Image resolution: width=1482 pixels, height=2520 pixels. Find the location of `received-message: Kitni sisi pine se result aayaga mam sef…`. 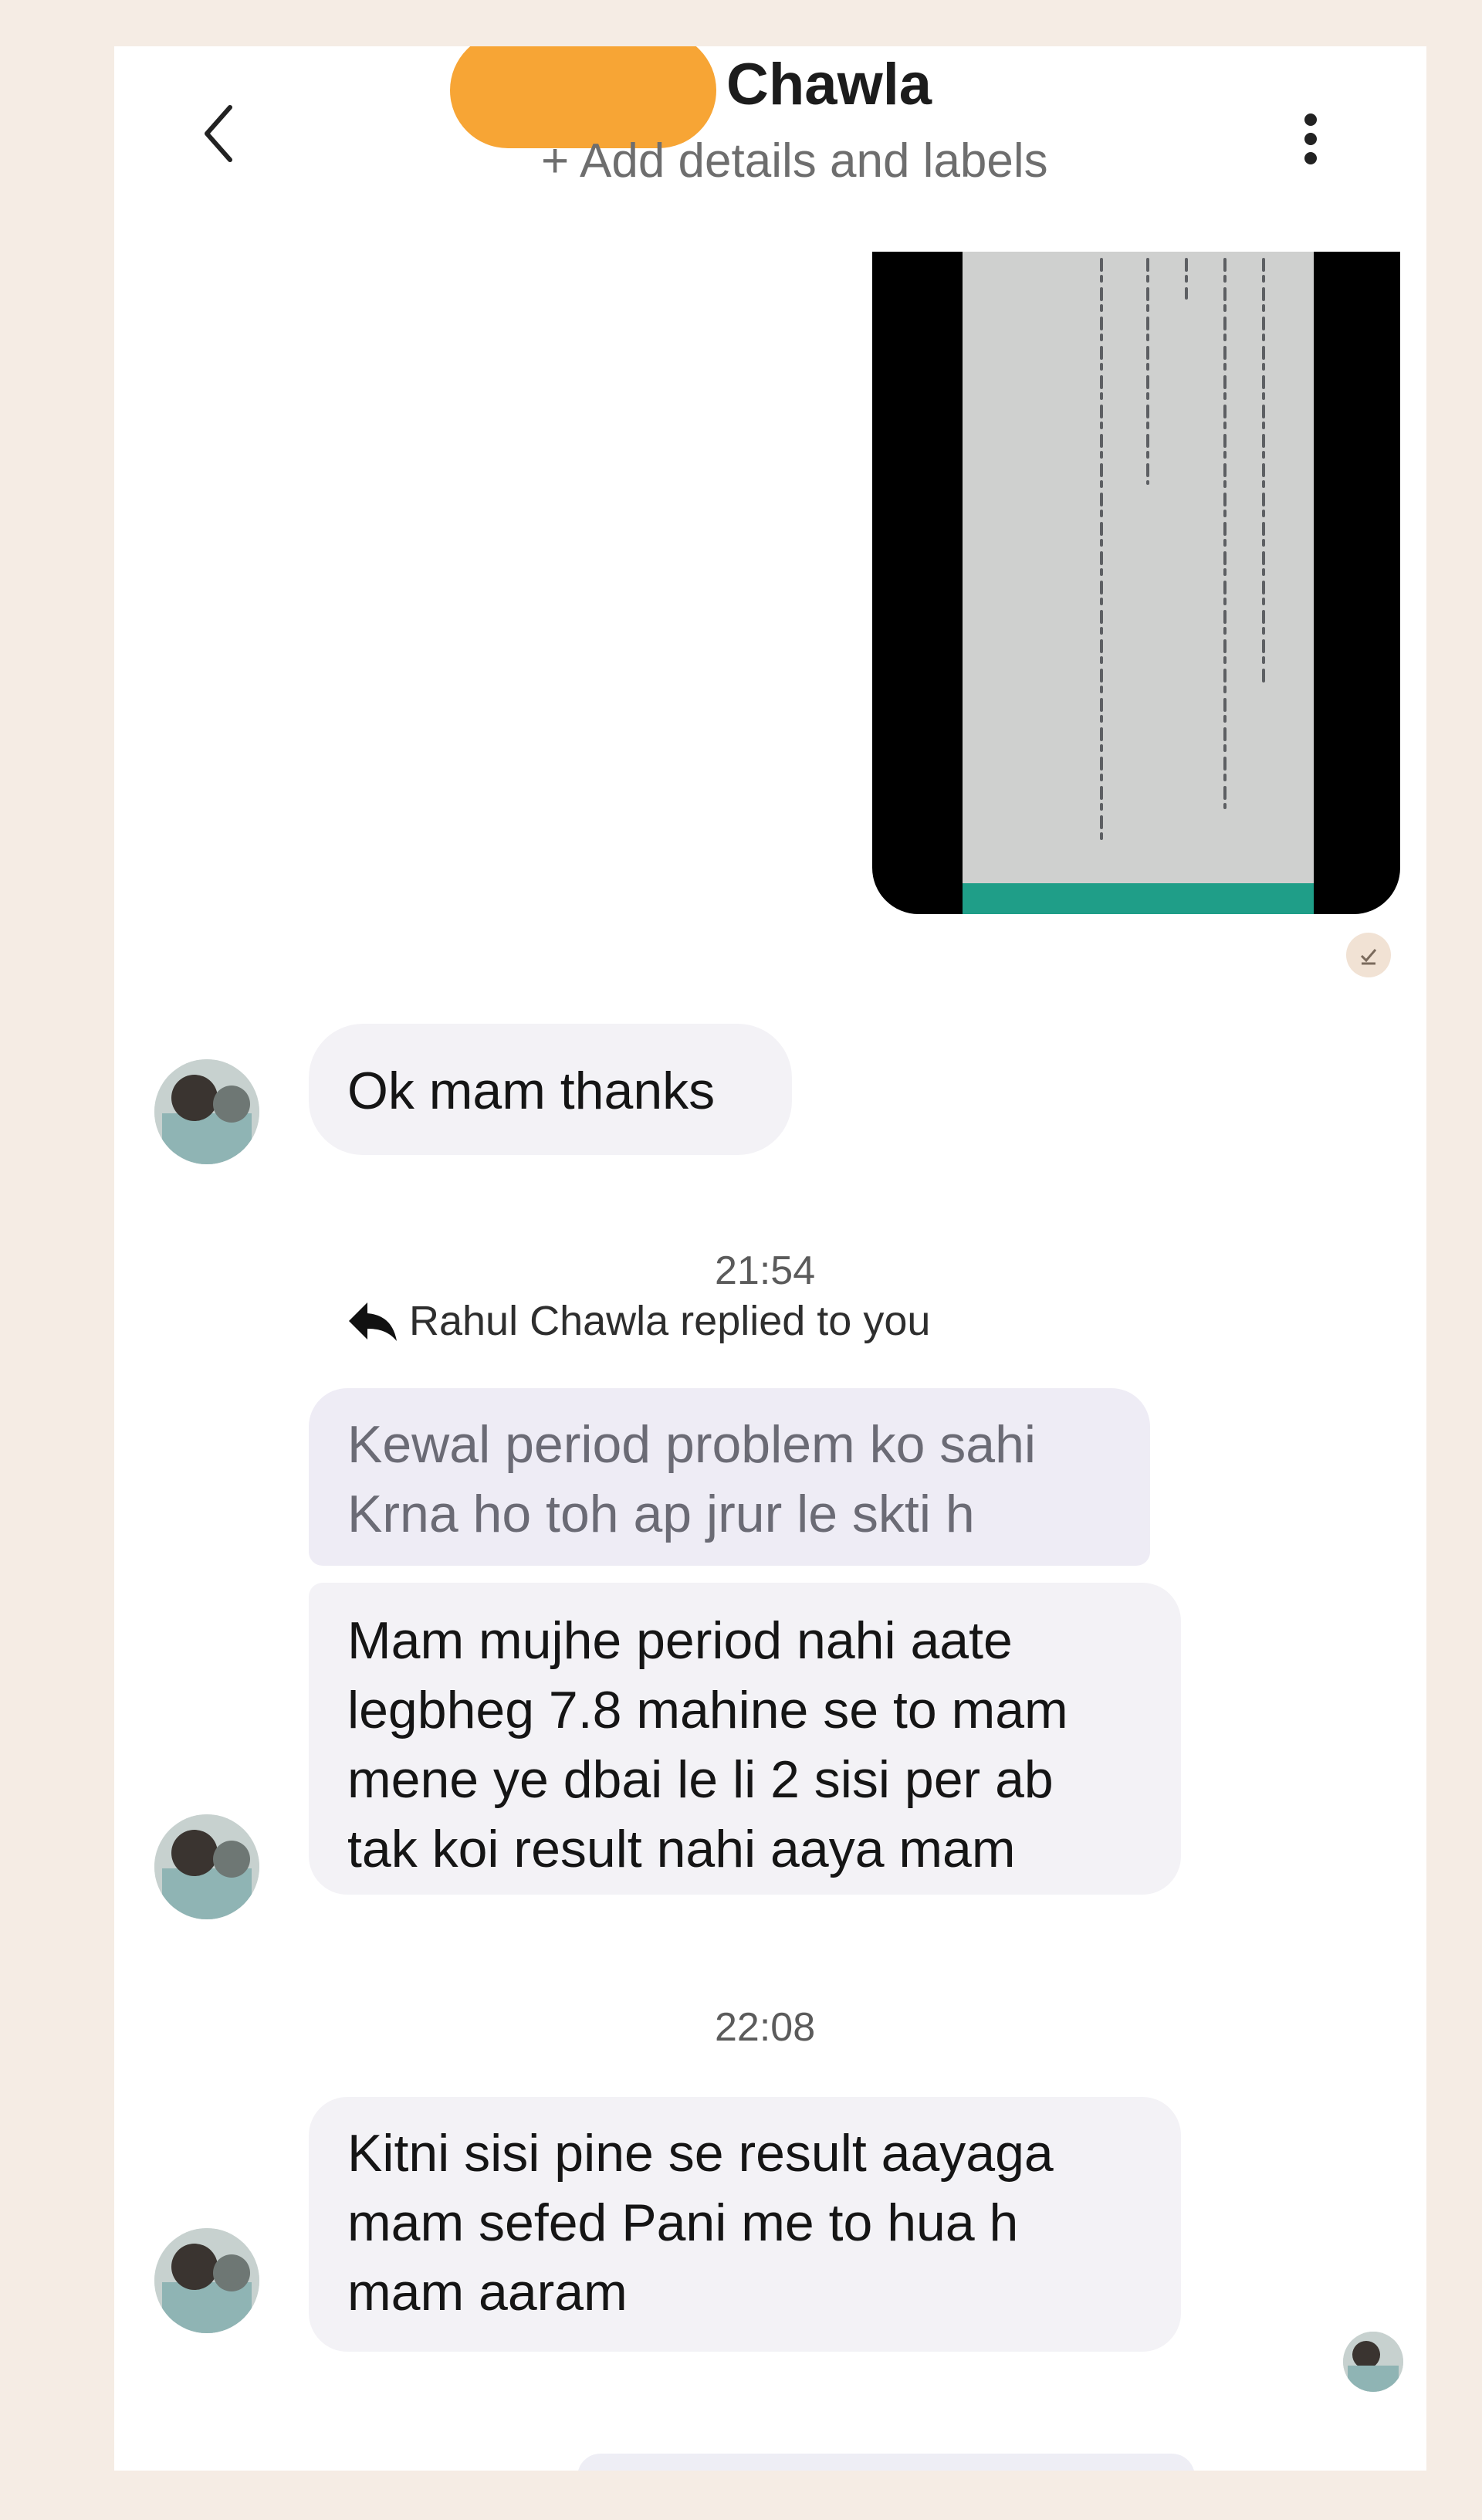

received-message: Kitni sisi pine se result aayaga mam sef… is located at coordinates (745, 2225).